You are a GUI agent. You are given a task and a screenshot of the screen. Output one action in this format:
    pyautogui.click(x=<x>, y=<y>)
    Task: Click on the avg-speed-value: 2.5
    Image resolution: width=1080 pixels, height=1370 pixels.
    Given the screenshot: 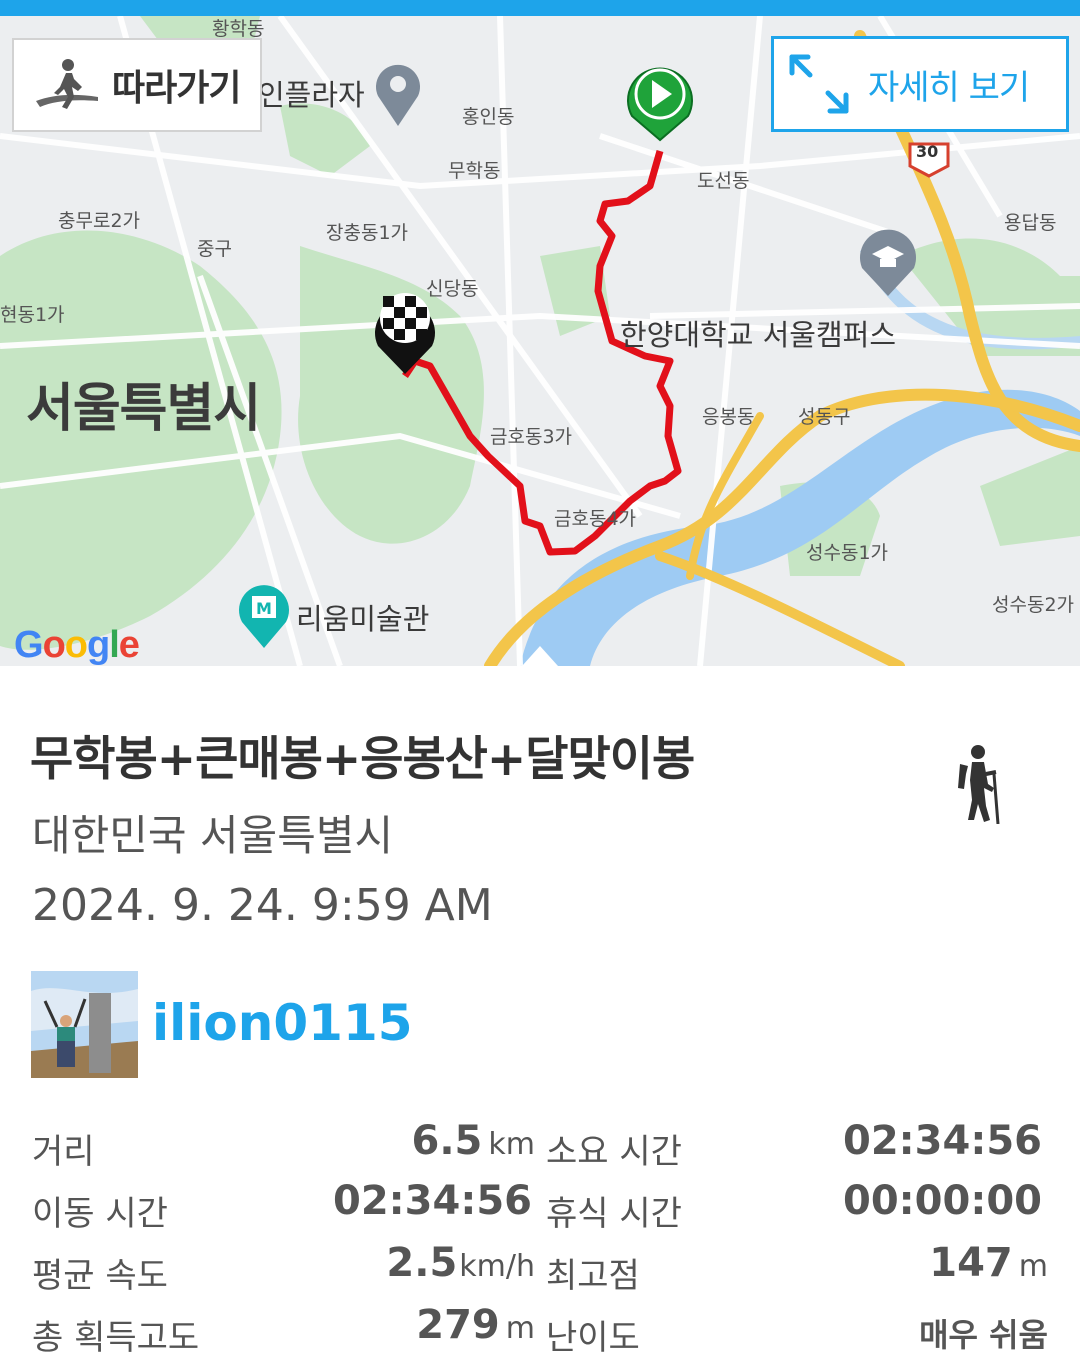 What is the action you would take?
    pyautogui.click(x=422, y=1263)
    